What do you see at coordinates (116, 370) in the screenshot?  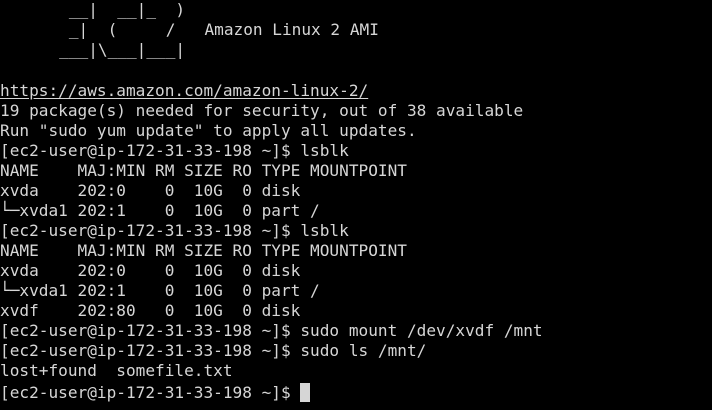 I see `ls-output: lost+found somefile.txt` at bounding box center [116, 370].